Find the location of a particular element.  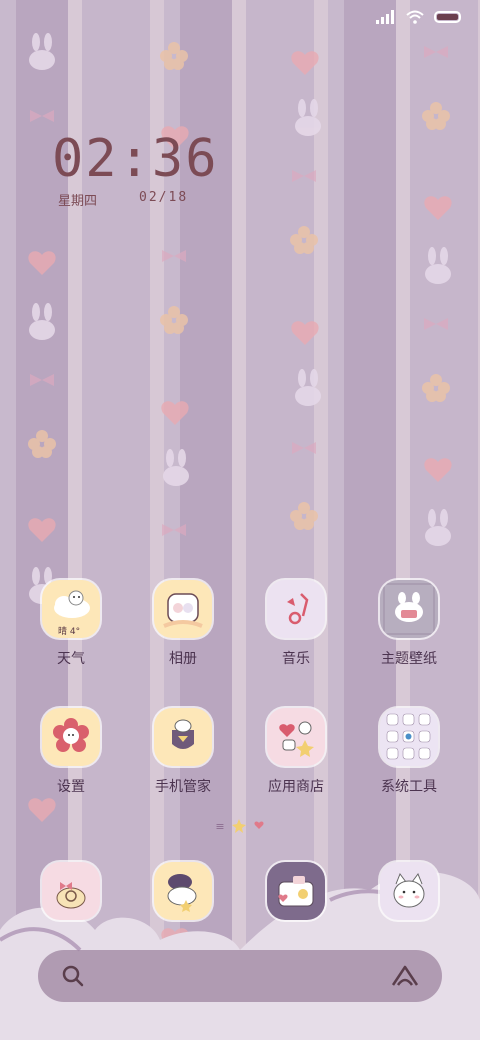

app-settings: 设置 is located at coordinates (71, 751).